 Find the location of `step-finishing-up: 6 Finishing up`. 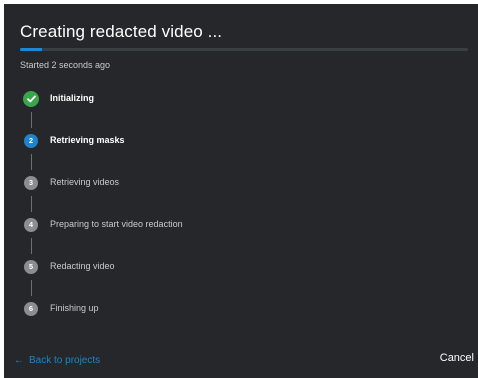

step-finishing-up: 6 Finishing up is located at coordinates (240, 323).